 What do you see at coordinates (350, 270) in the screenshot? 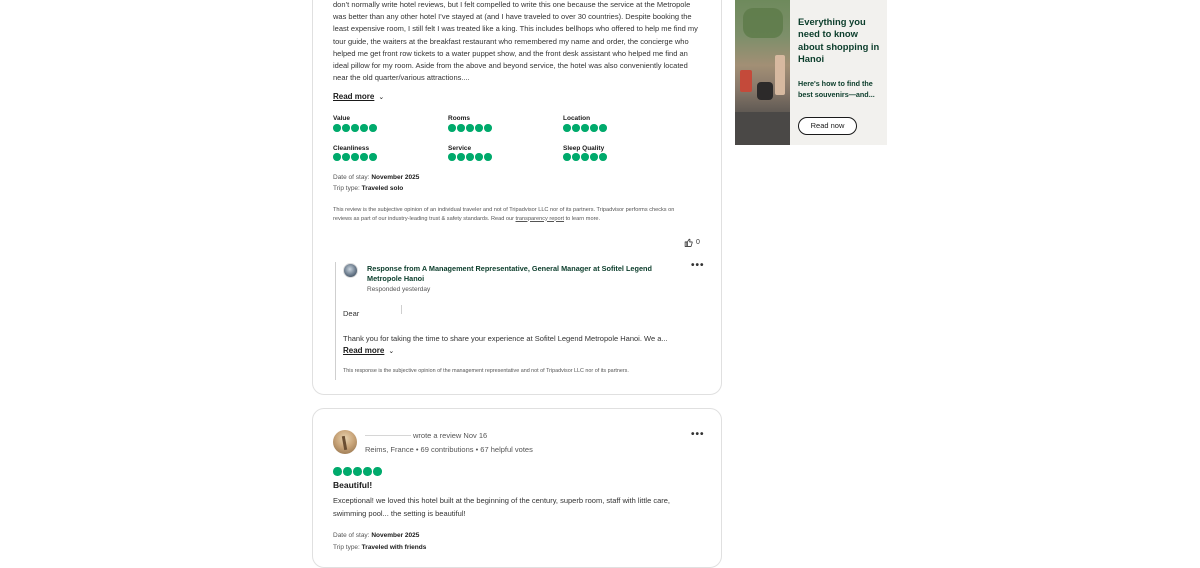
I see `management-avatar` at bounding box center [350, 270].